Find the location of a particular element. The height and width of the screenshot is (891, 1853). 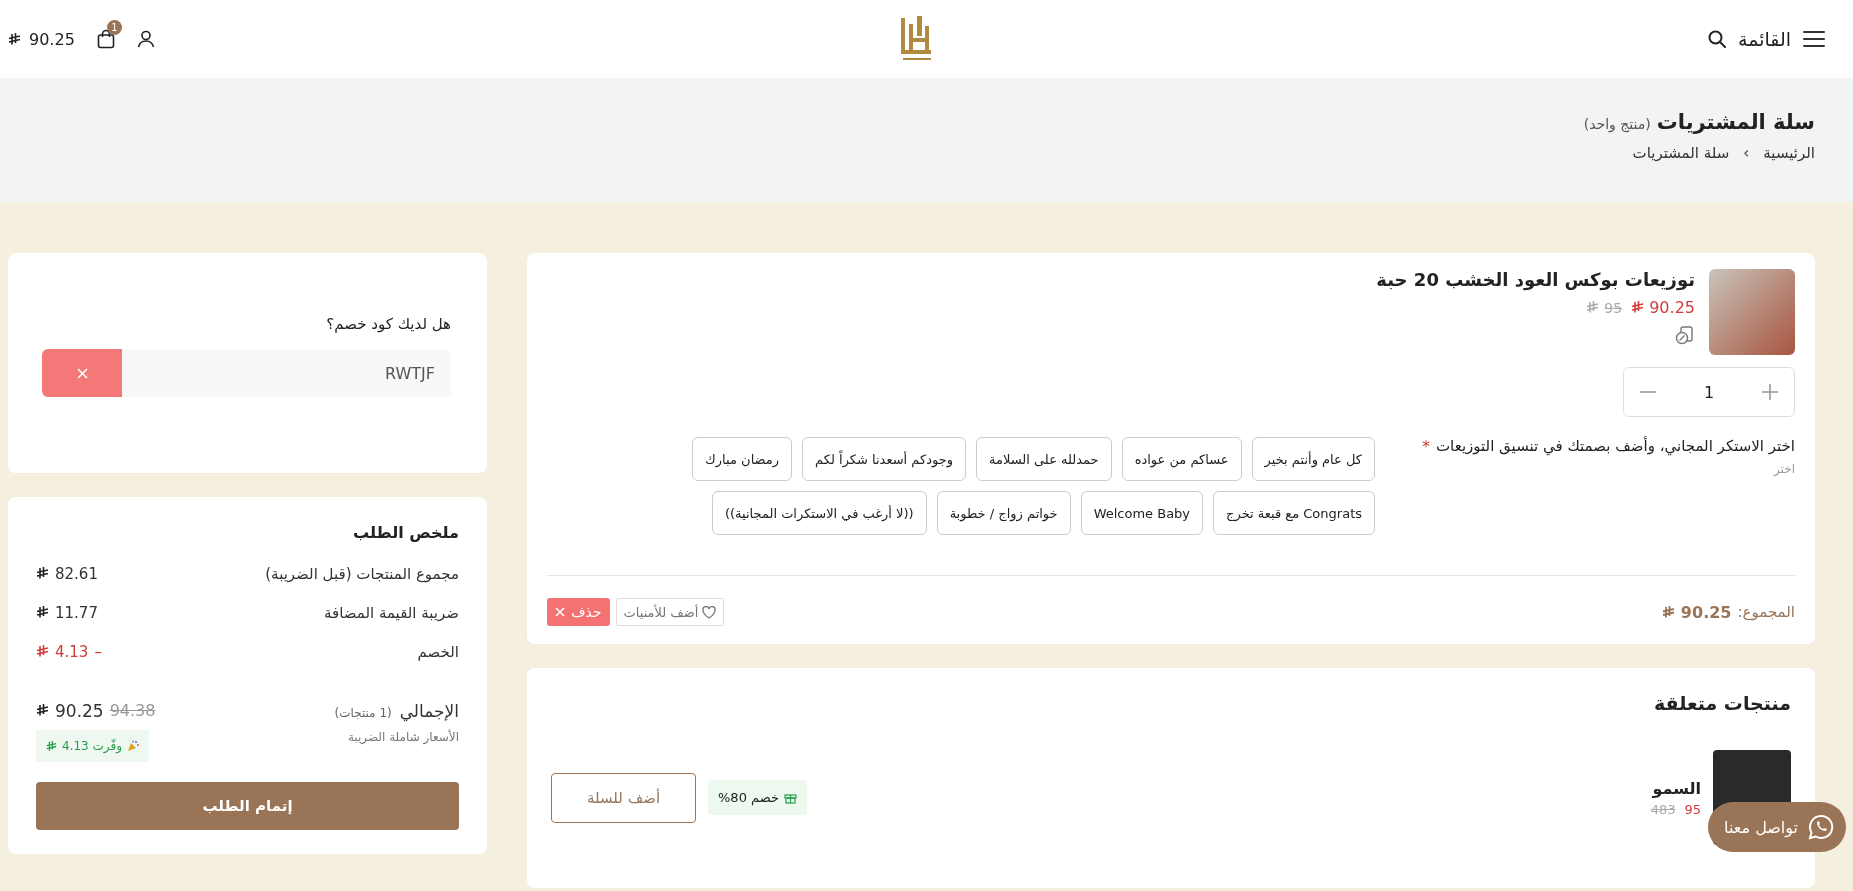

related-products-title: منتجات متعلقة is located at coordinates (1722, 703).